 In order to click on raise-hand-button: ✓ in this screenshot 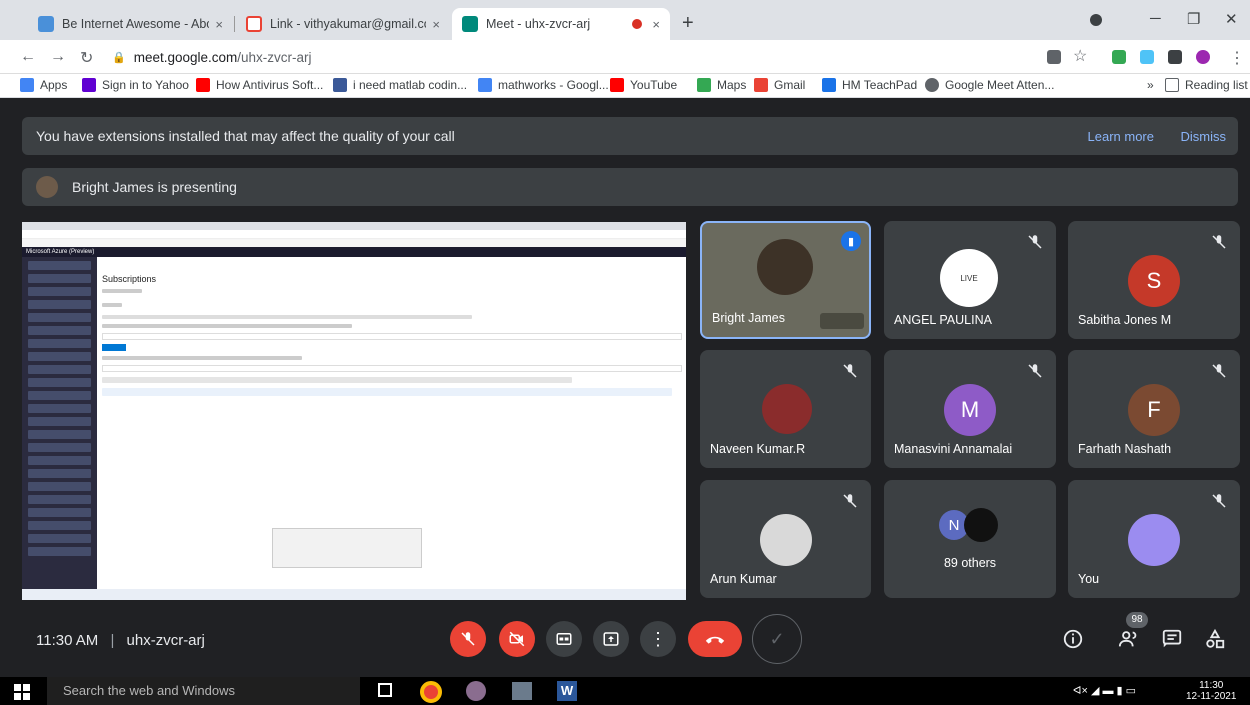, I will do `click(777, 639)`.